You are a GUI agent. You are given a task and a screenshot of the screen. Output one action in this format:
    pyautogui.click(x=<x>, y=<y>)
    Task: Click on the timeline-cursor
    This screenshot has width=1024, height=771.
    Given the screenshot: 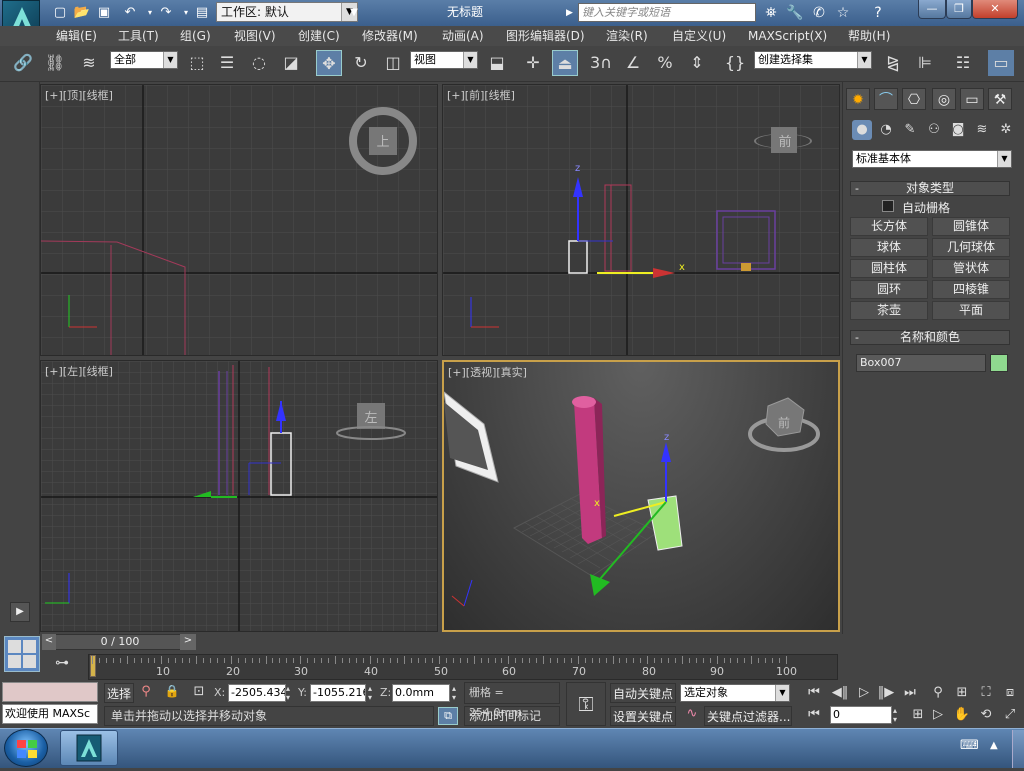 What is the action you would take?
    pyautogui.click(x=93, y=666)
    